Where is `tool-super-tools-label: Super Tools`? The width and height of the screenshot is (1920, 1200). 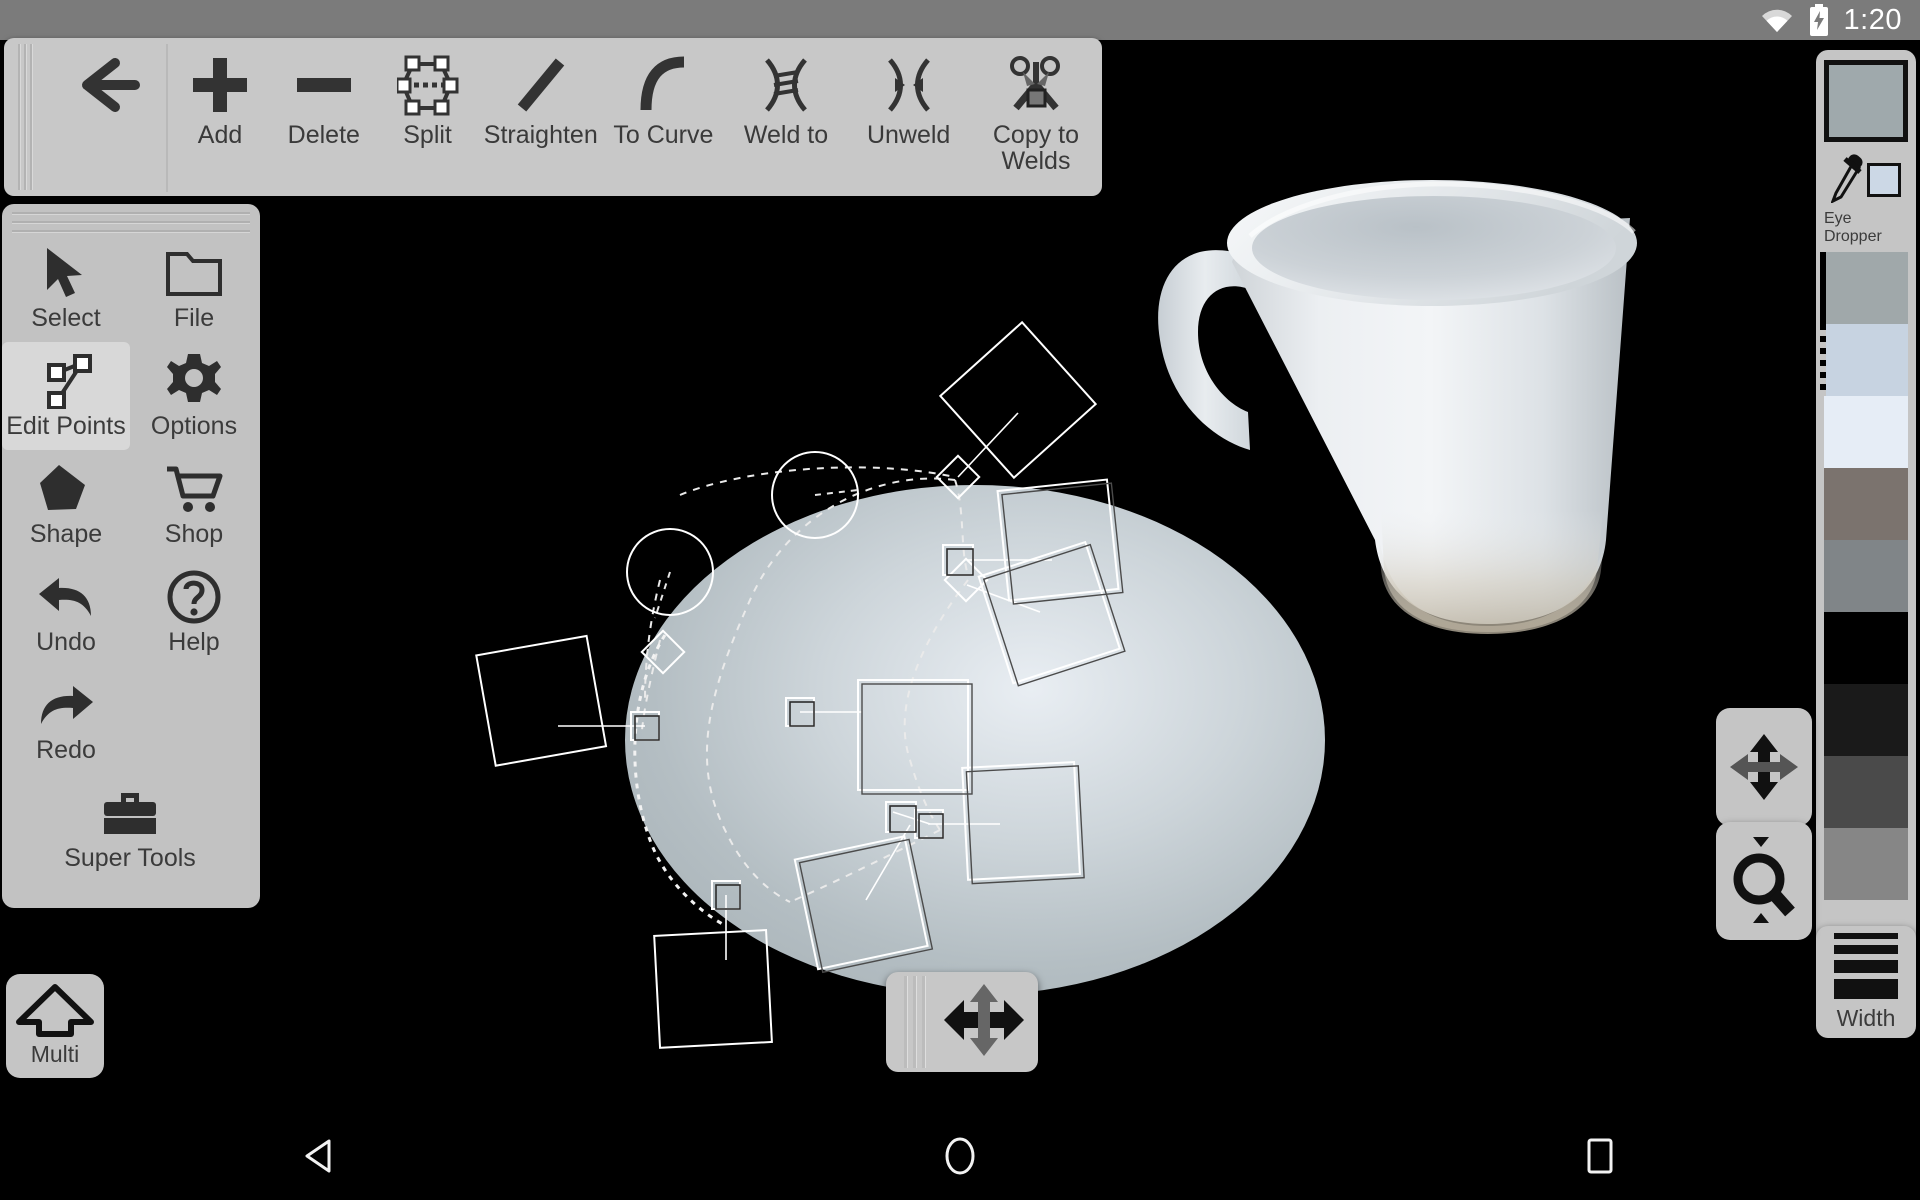
tool-super-tools-label: Super Tools is located at coordinates (130, 857).